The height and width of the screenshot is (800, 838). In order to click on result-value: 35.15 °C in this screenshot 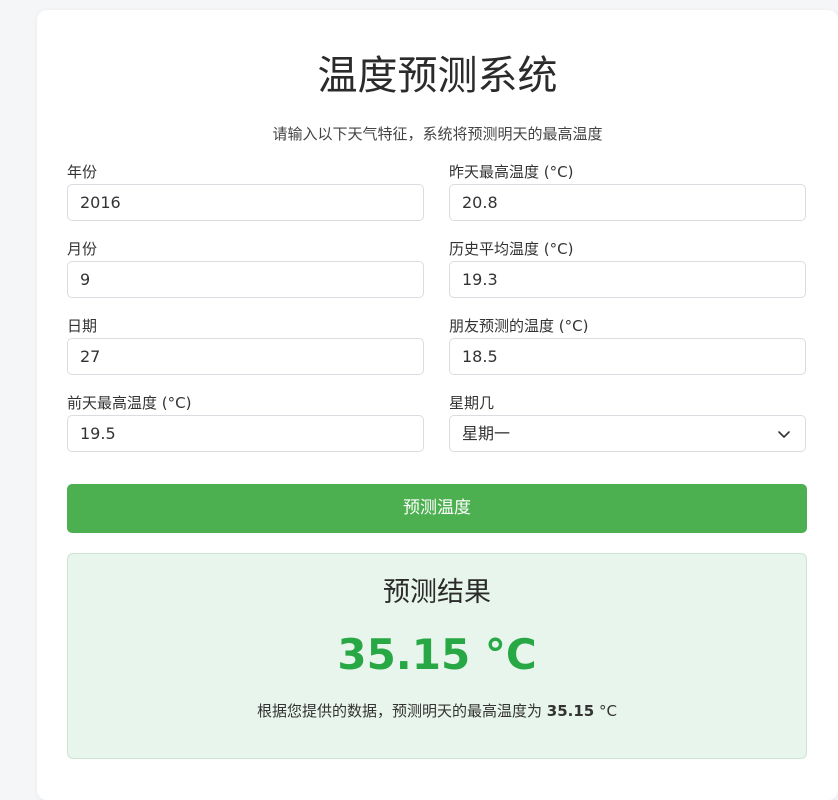, I will do `click(437, 654)`.